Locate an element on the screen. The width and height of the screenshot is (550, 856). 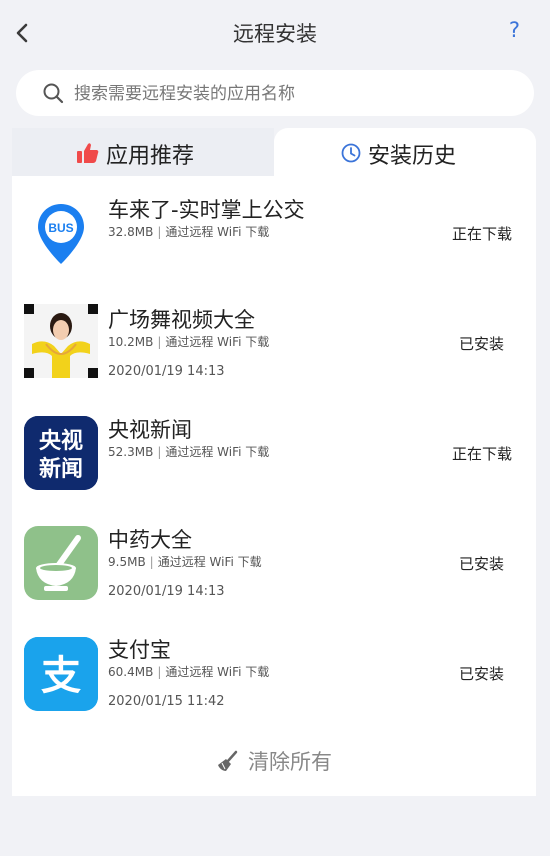
app-size: 52.3MB is located at coordinates (131, 452).